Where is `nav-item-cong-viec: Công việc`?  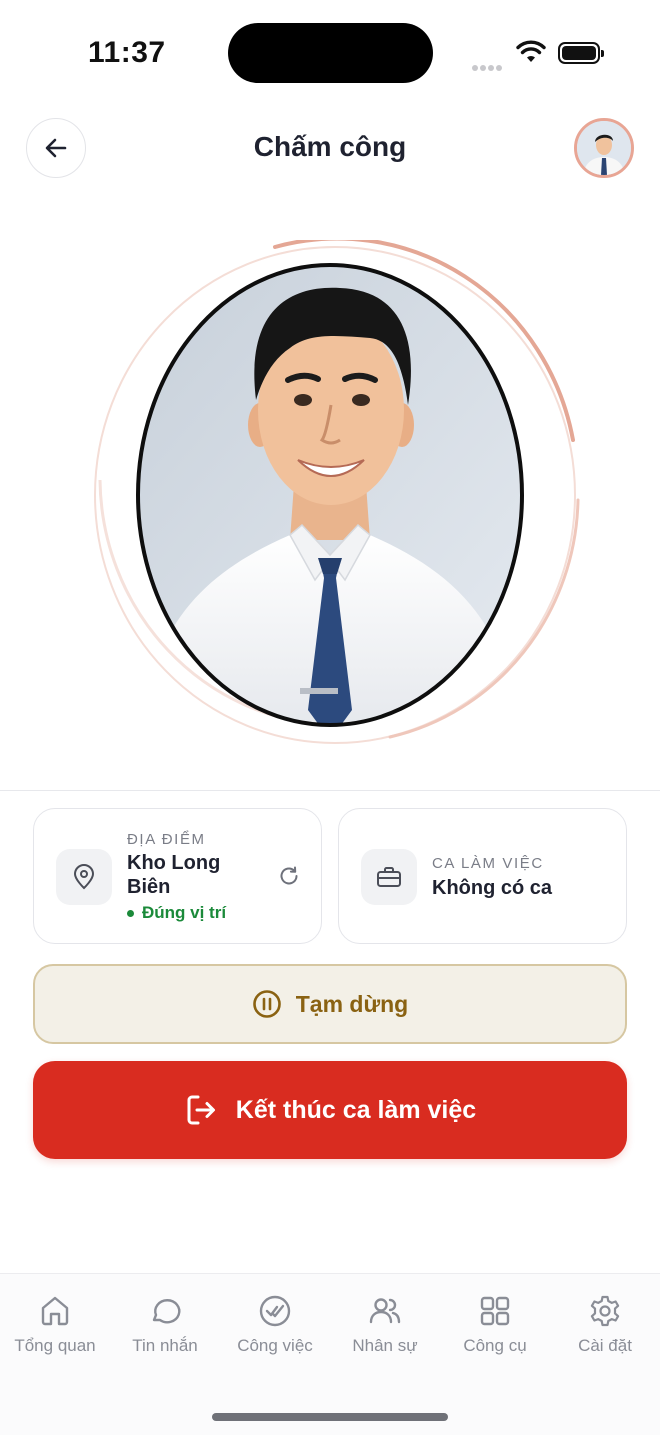 nav-item-cong-viec: Công việc is located at coordinates (275, 1325).